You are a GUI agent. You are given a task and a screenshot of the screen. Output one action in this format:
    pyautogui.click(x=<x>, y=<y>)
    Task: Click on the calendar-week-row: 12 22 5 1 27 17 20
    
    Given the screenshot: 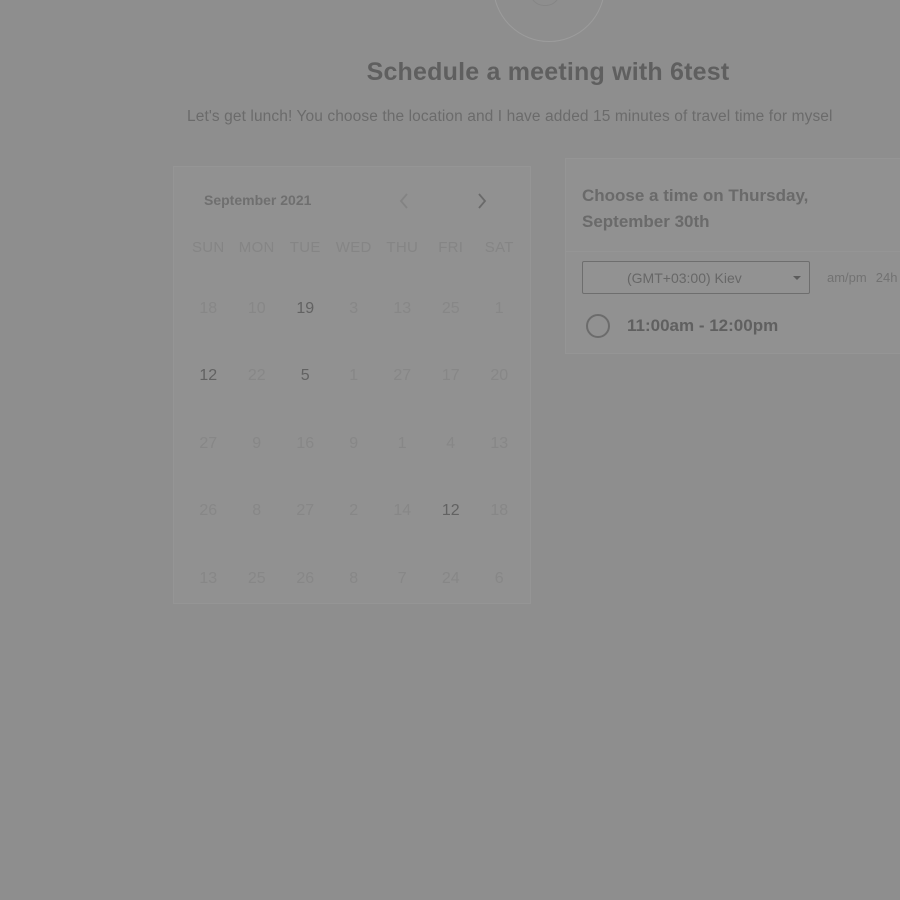 What is the action you would take?
    pyautogui.click(x=354, y=377)
    